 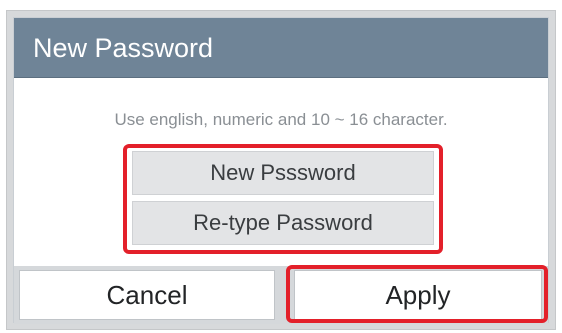 I want to click on new-password-field: New Psssword, so click(x=283, y=173).